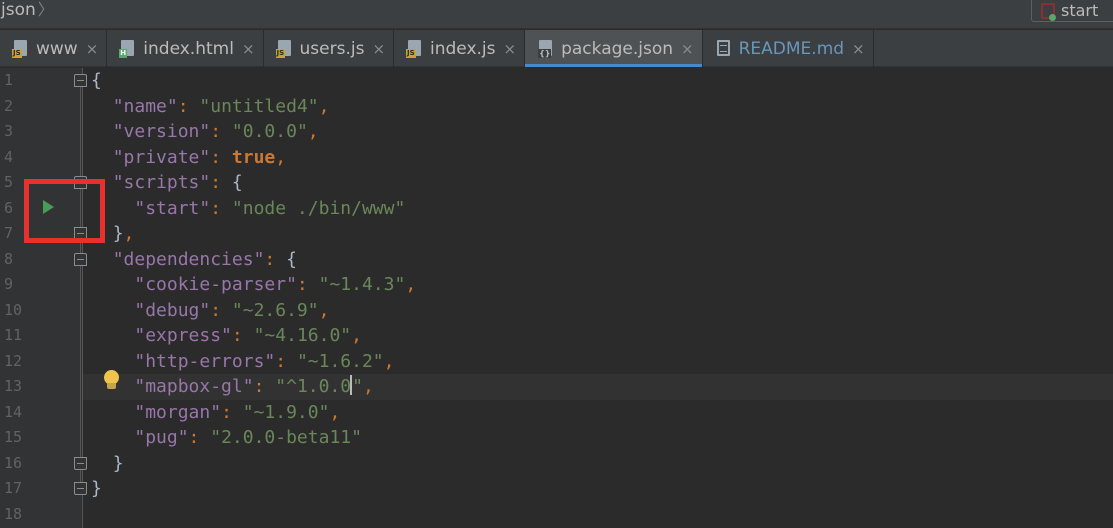 The height and width of the screenshot is (528, 1113). What do you see at coordinates (9, 258) in the screenshot?
I see `line-number: 8` at bounding box center [9, 258].